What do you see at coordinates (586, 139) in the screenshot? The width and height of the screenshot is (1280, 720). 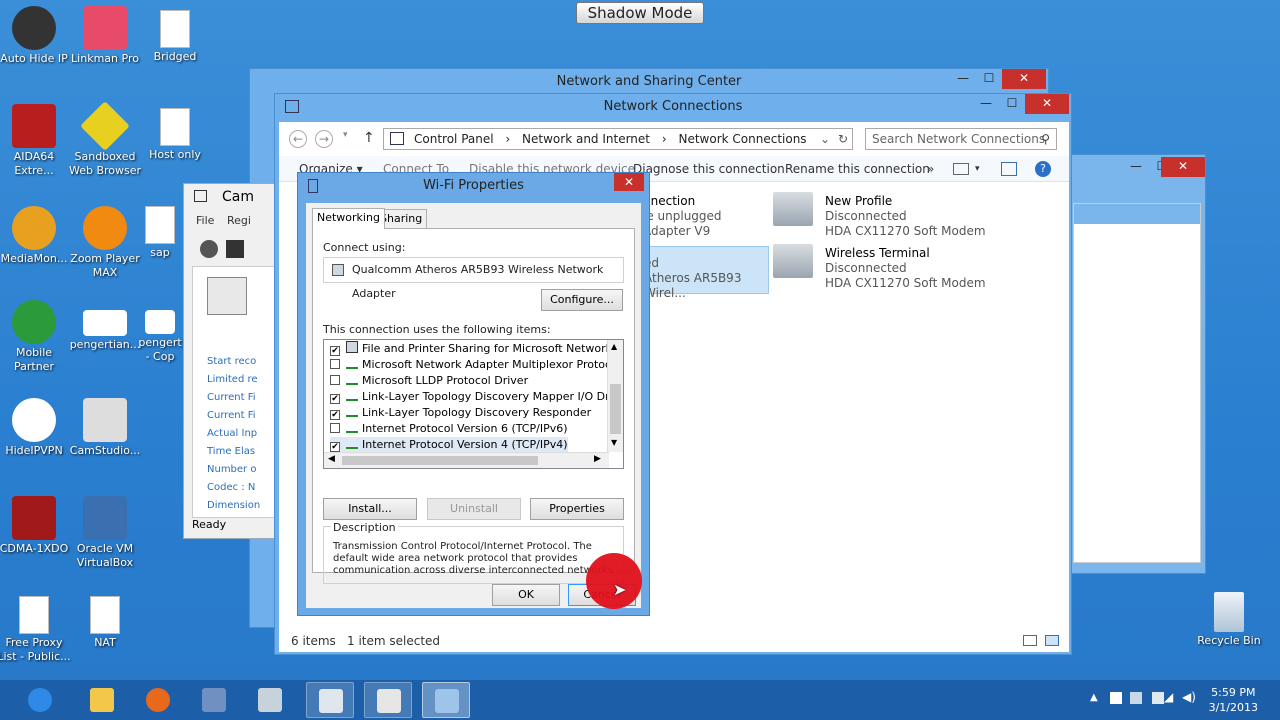 I see `breadcrumb-network-internet: Network and Internet` at bounding box center [586, 139].